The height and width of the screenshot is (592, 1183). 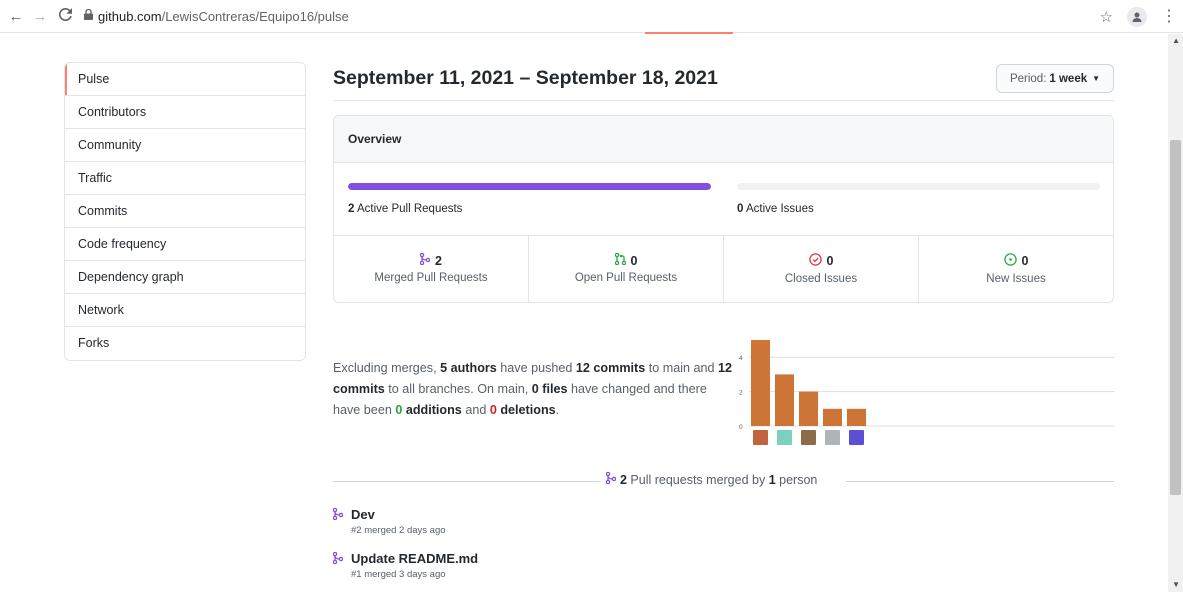 What do you see at coordinates (772, 479) in the screenshot?
I see `merged-people-count: 1` at bounding box center [772, 479].